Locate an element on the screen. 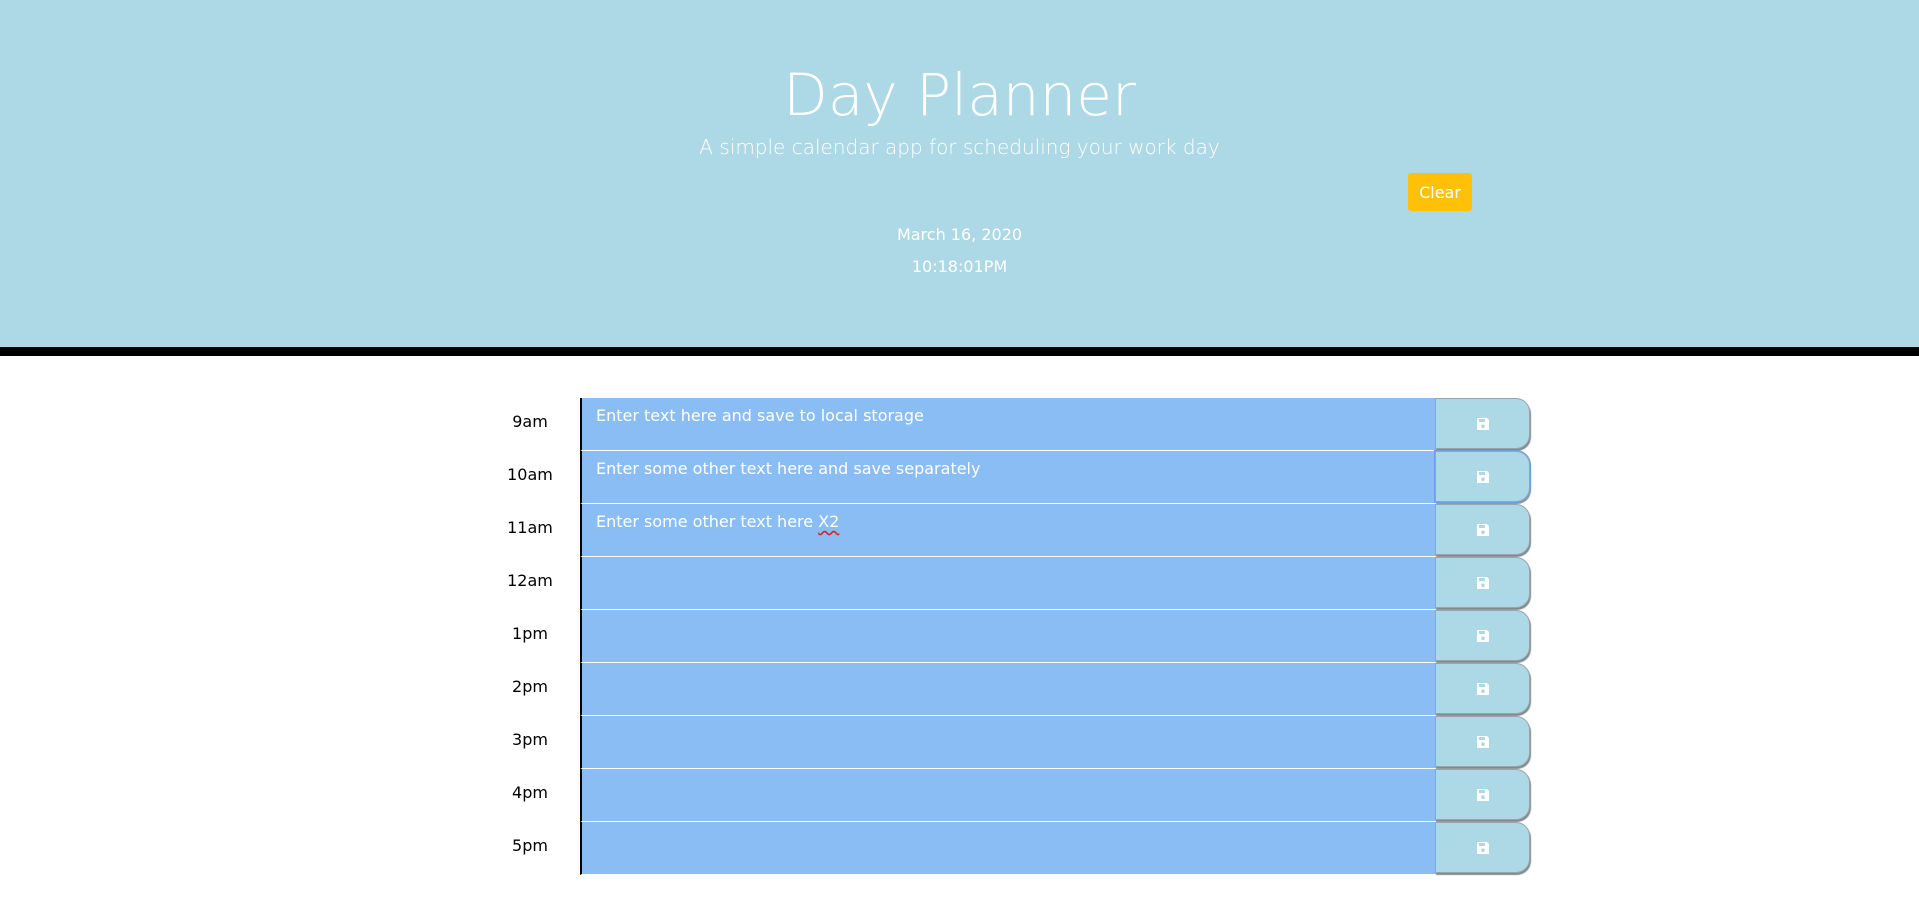 The width and height of the screenshot is (1919, 914). time-block-row: 11am Enter some other text here X2 is located at coordinates (1005, 530).